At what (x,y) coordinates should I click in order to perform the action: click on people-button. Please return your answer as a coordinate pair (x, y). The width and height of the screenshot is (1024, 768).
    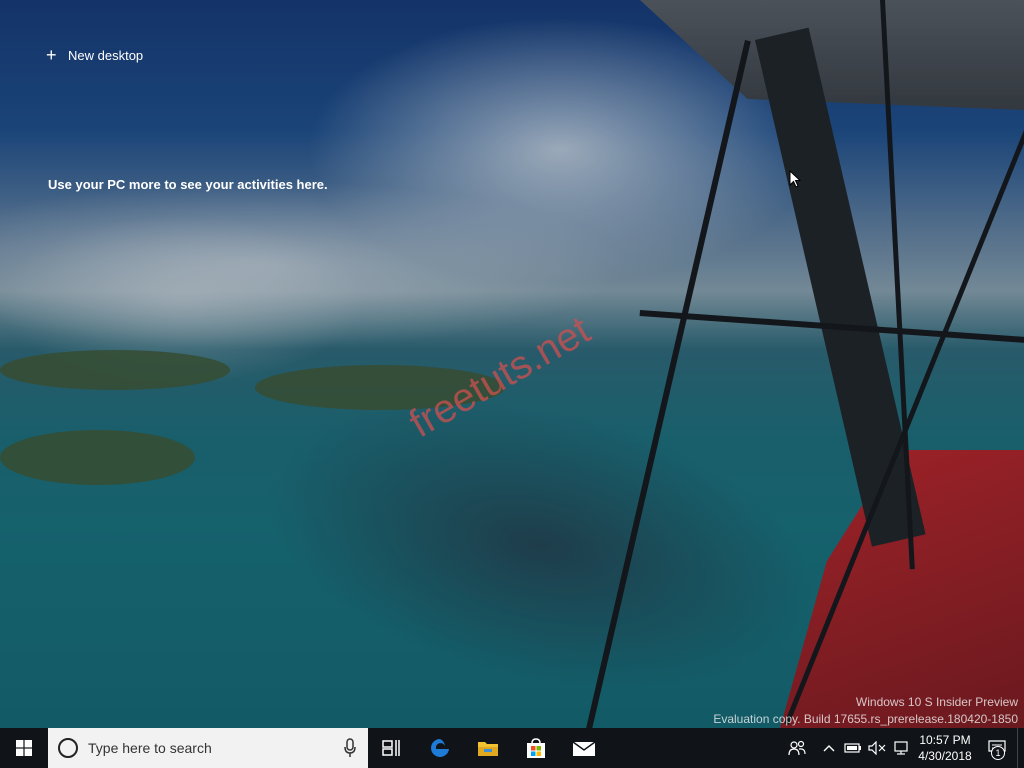
    Looking at the image, I should click on (797, 748).